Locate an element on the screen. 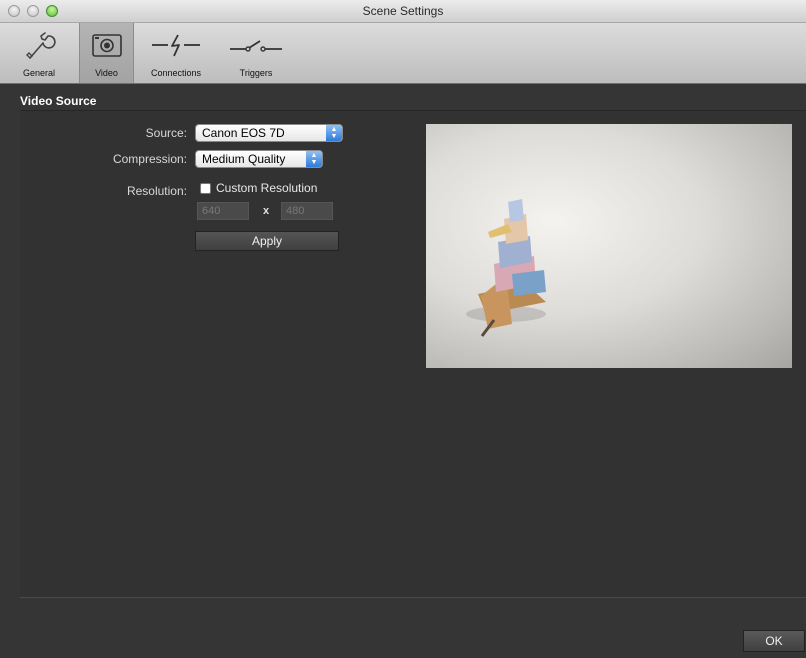 The width and height of the screenshot is (806, 658). width-field: 640 is located at coordinates (223, 211).